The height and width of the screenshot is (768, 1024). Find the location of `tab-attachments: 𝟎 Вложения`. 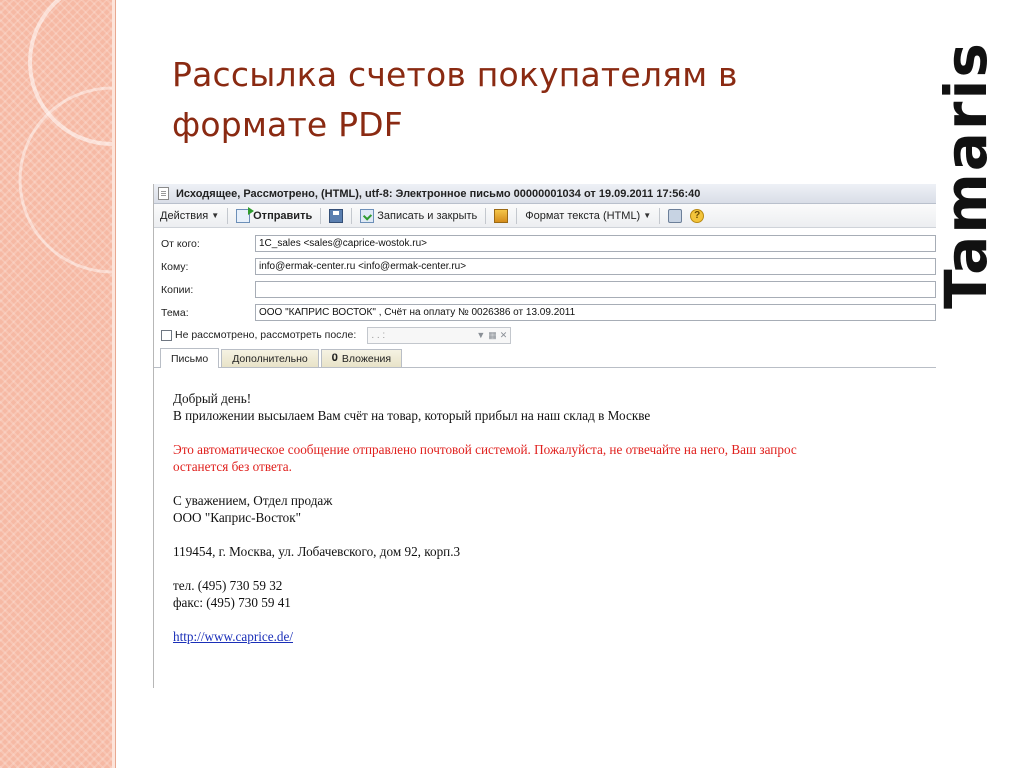

tab-attachments: 𝟎 Вложения is located at coordinates (361, 358).